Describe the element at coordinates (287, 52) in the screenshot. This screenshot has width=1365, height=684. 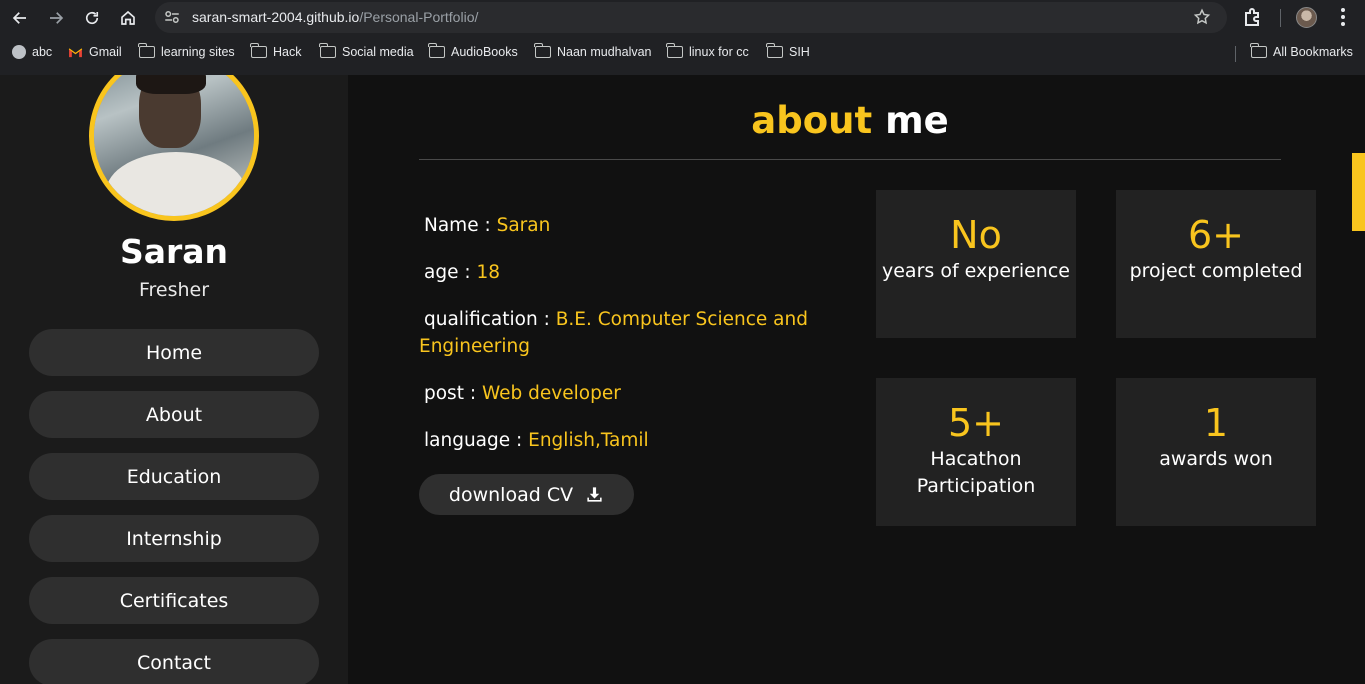
I see `bookmark-label: Hack` at that location.